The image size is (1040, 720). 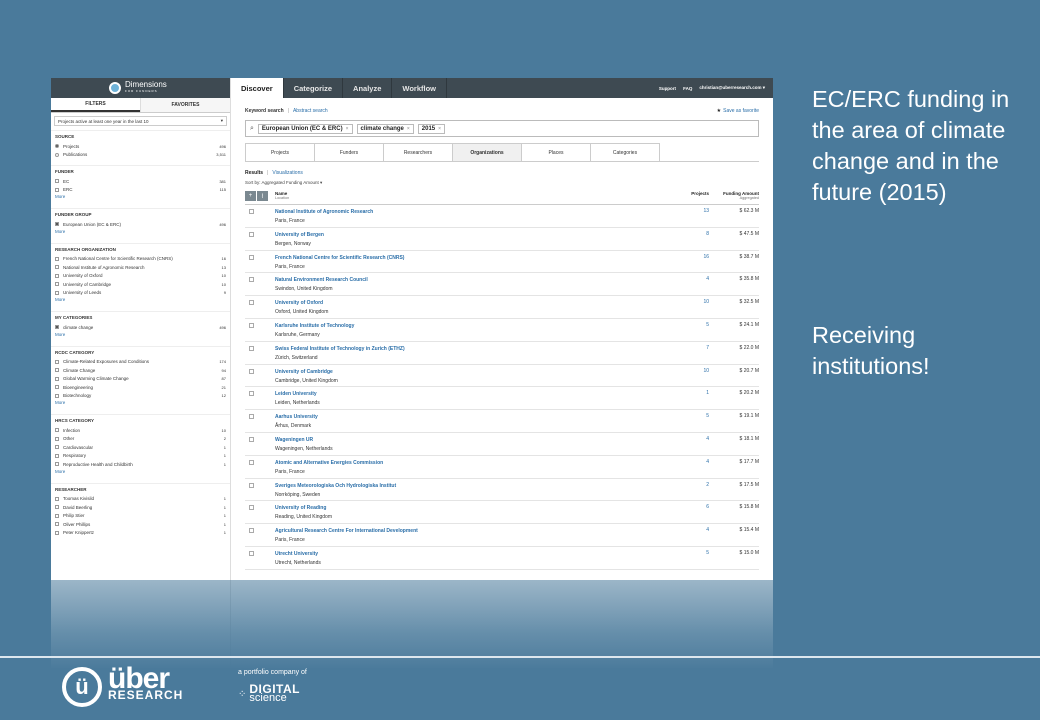 I want to click on org-name-link: Aarhus University, so click(x=472, y=417).